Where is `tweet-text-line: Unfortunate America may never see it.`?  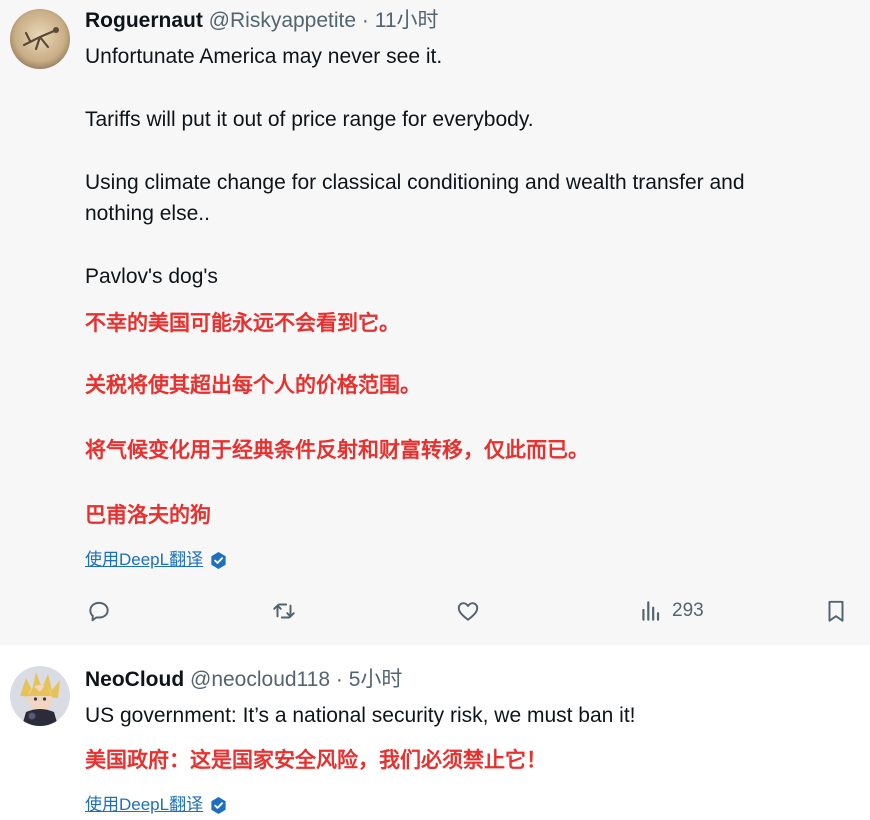 tweet-text-line: Unfortunate America may never see it. is located at coordinates (264, 56).